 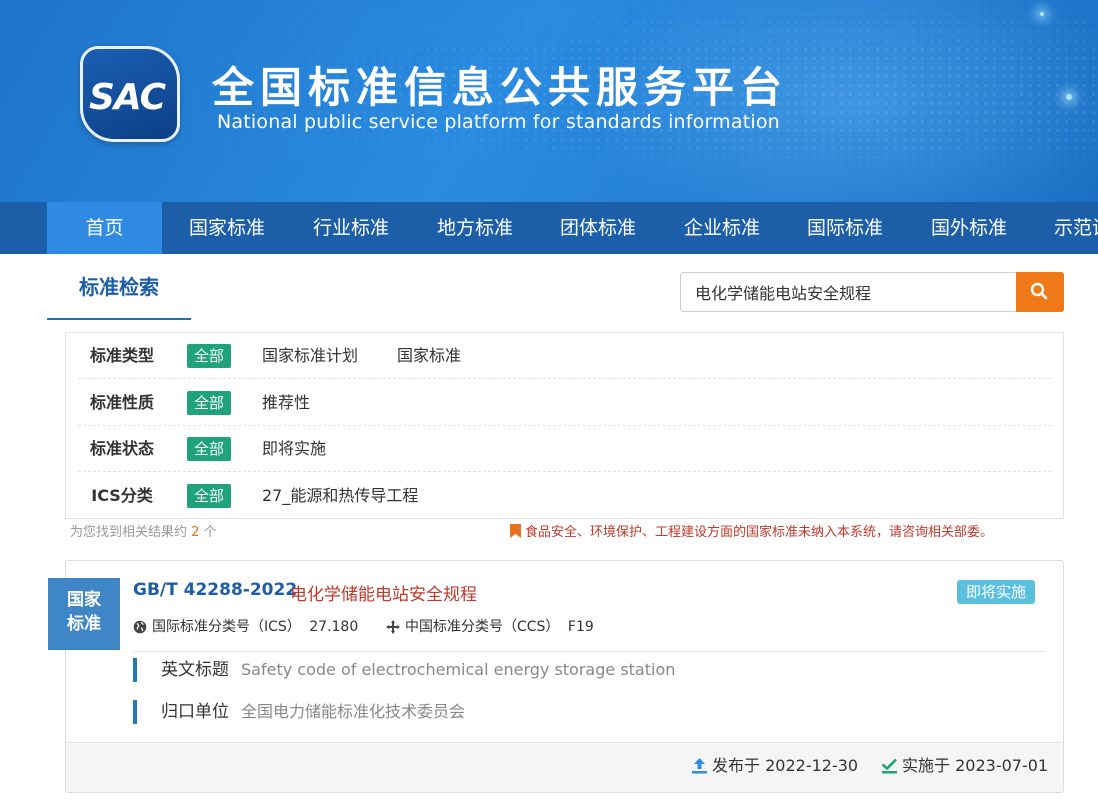 What do you see at coordinates (429, 356) in the screenshot?
I see `filter-option: 国家标准` at bounding box center [429, 356].